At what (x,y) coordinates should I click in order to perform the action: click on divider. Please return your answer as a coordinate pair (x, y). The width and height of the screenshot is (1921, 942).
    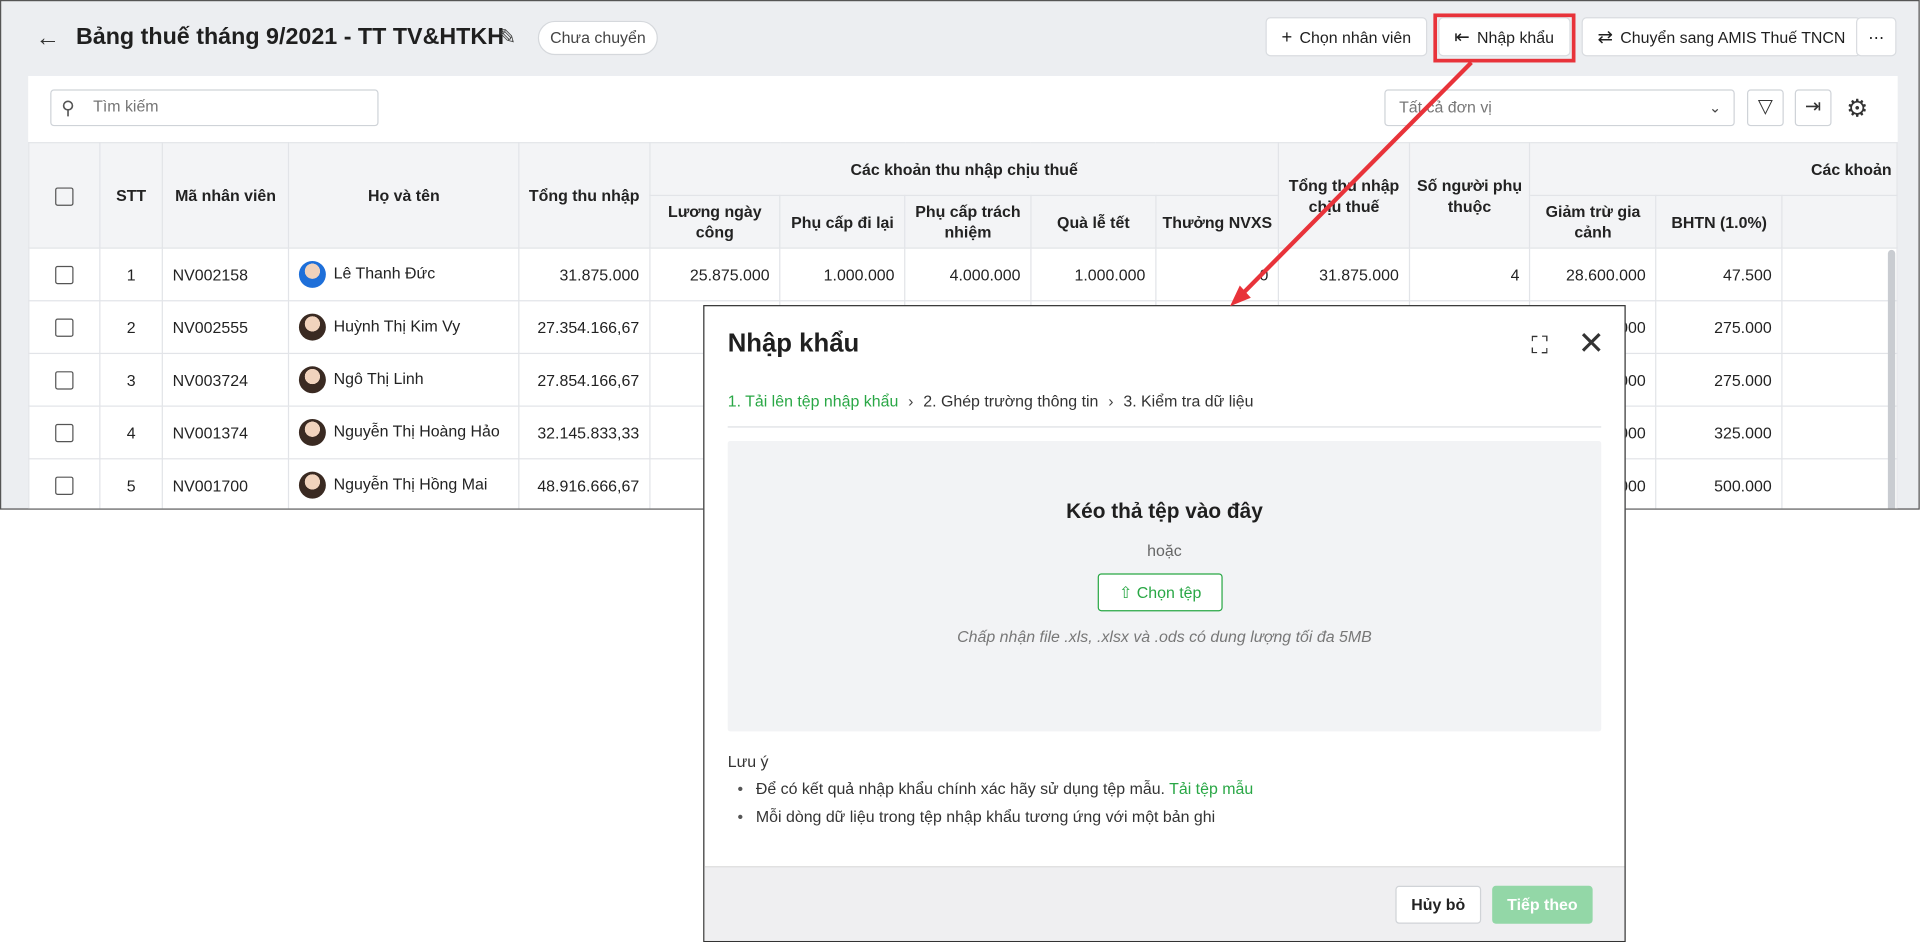
    Looking at the image, I should click on (1164, 427).